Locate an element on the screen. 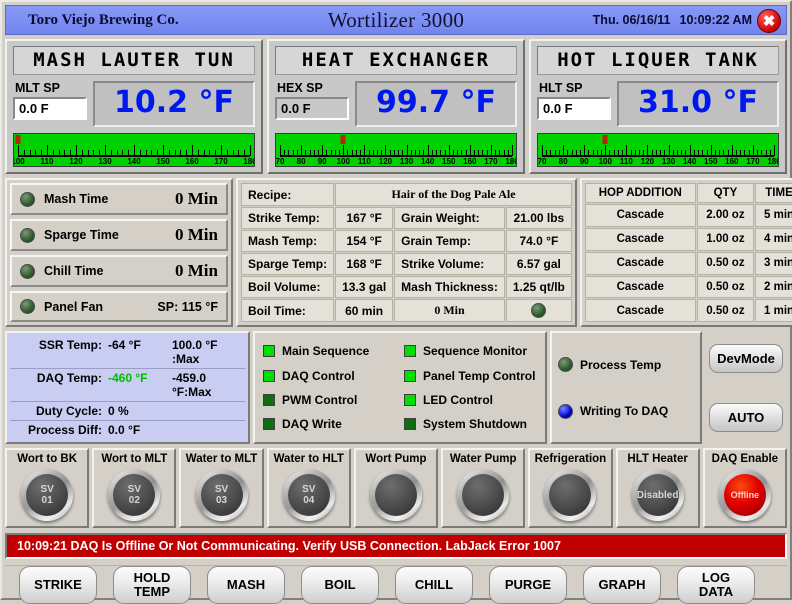 Image resolution: width=792 pixels, height=604 pixels. process-button-strike: STRIKE is located at coordinates (58, 585).